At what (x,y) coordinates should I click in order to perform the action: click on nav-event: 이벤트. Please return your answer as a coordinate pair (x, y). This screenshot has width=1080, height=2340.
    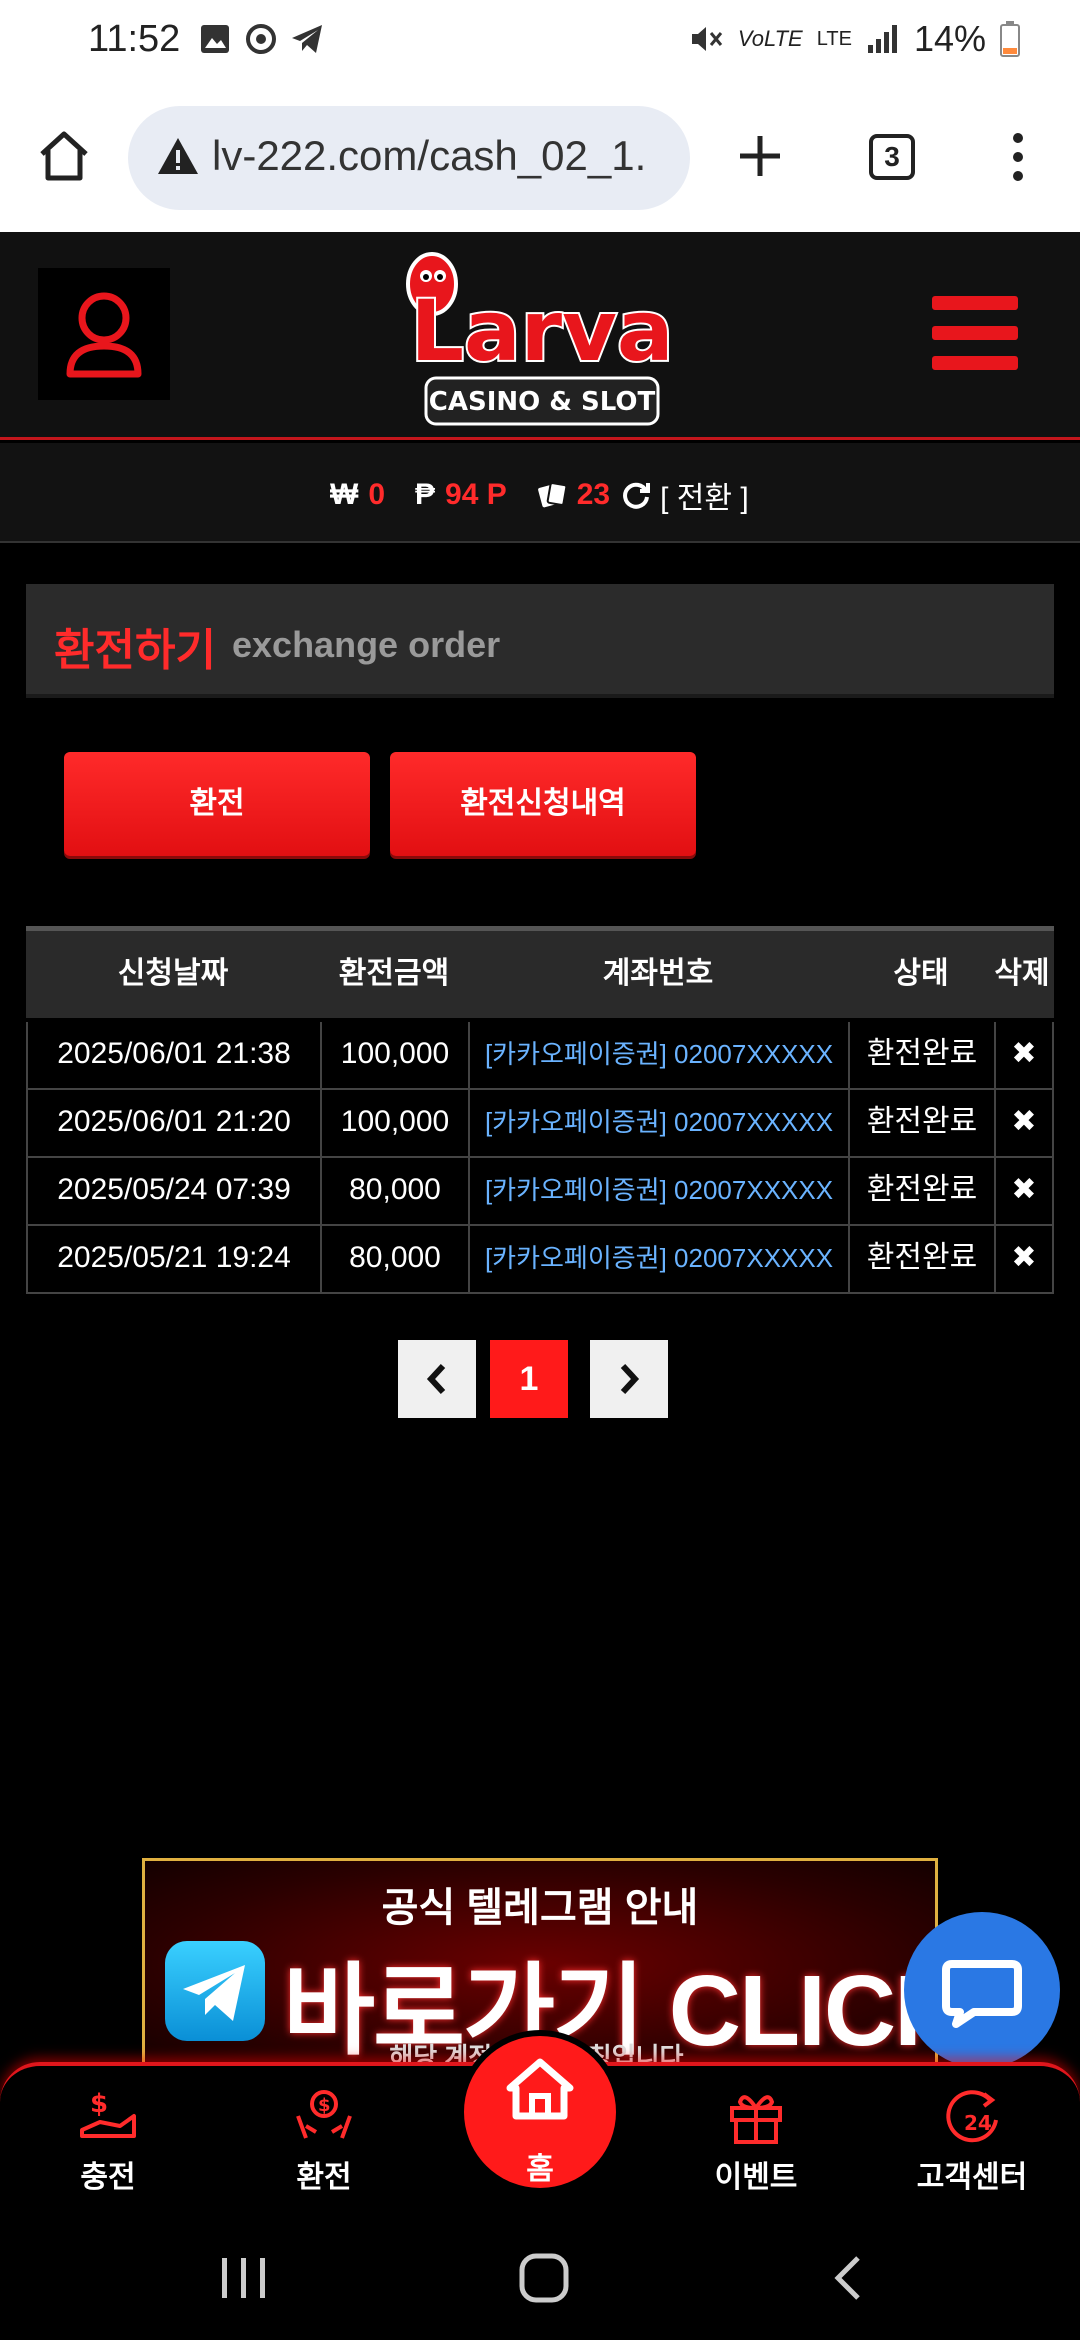
    Looking at the image, I should click on (756, 2141).